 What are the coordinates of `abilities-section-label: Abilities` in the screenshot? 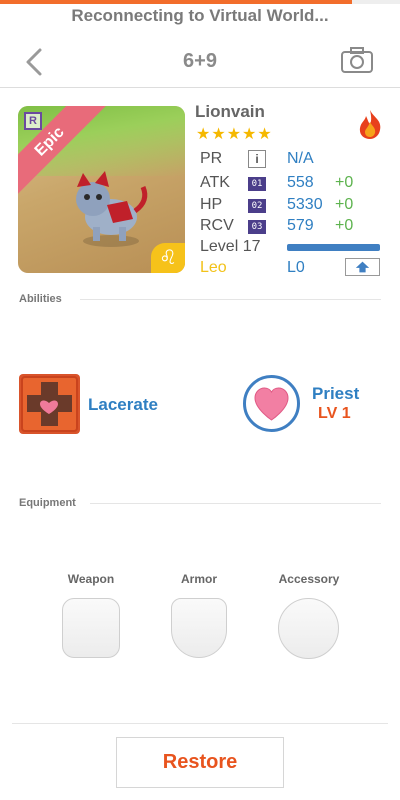 It's located at (40, 299).